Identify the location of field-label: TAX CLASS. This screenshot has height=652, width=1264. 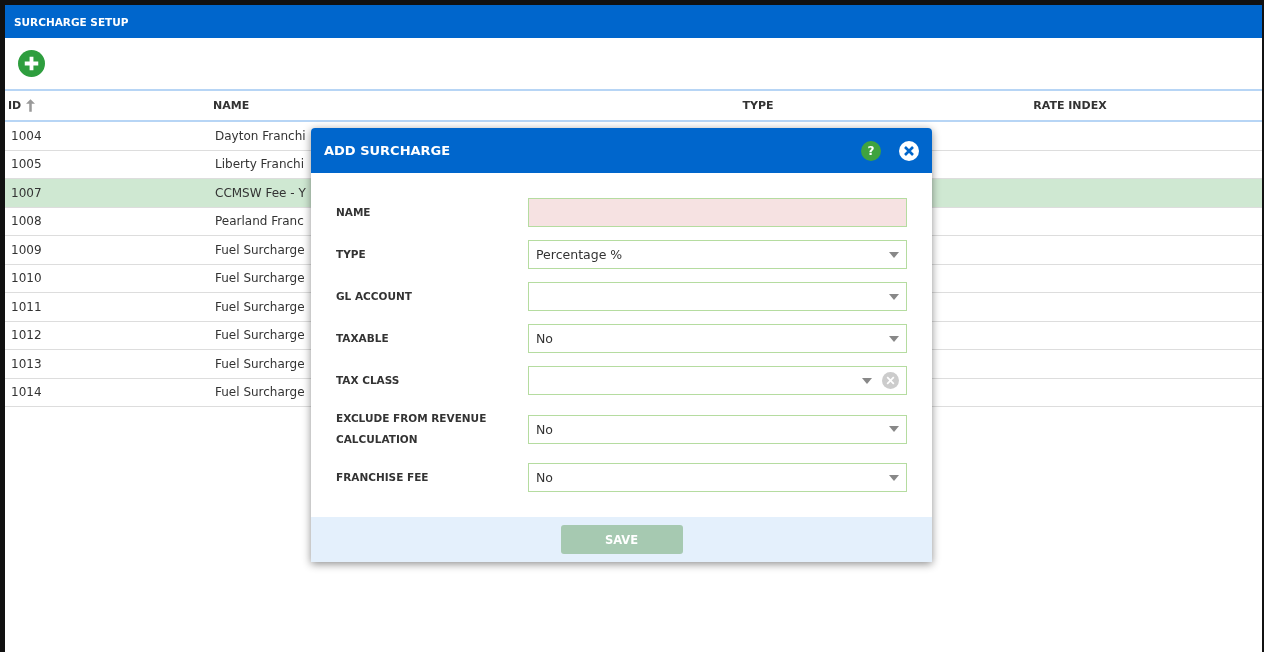
(368, 380).